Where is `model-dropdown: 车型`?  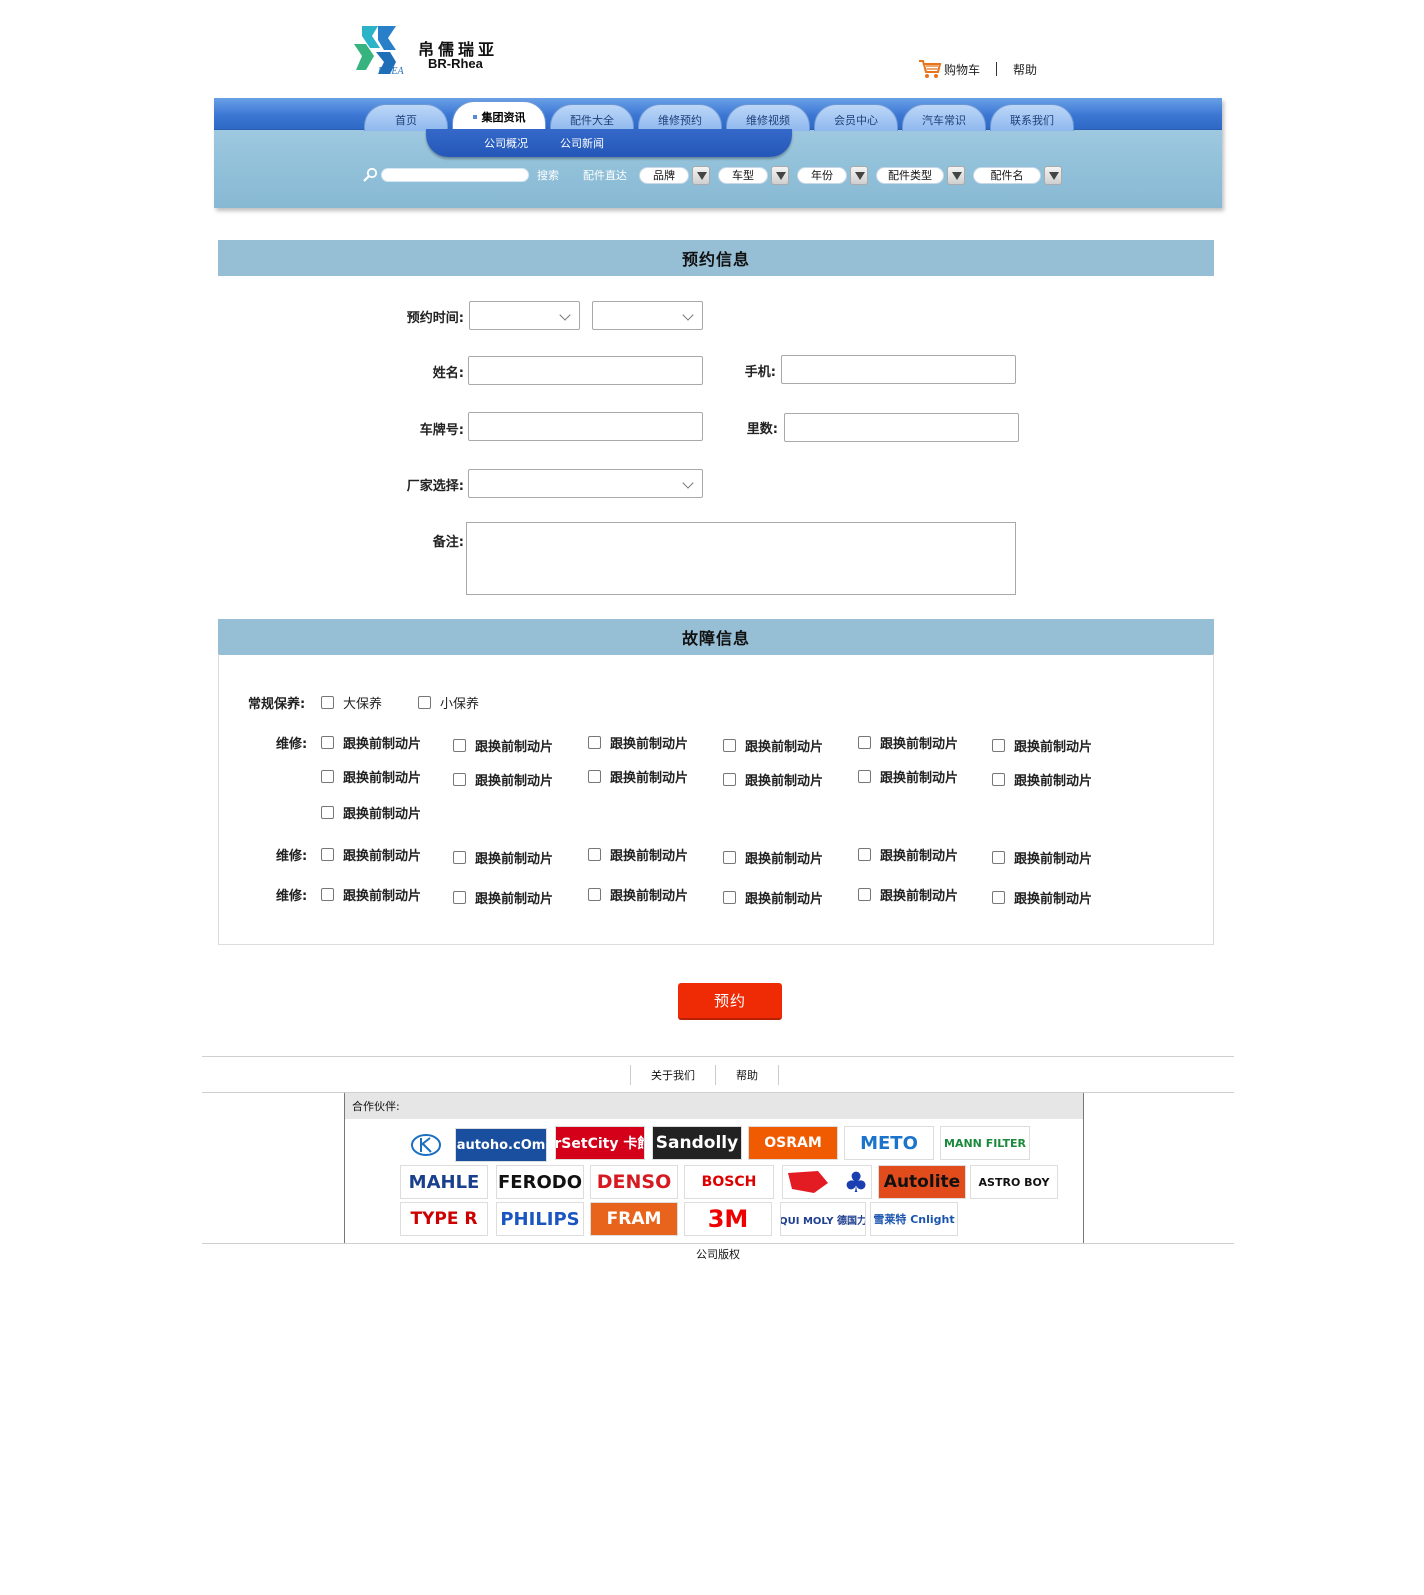 model-dropdown: 车型 is located at coordinates (753, 175).